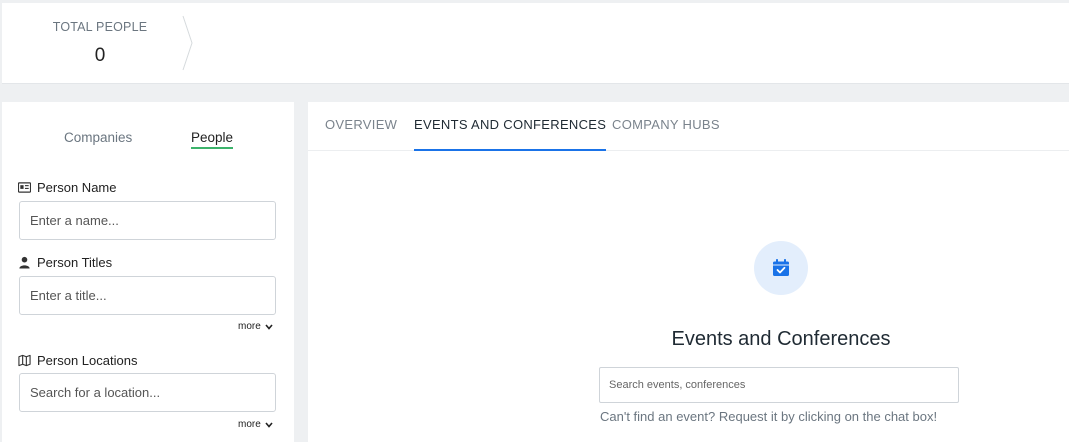 The width and height of the screenshot is (1069, 442). I want to click on person-titles-more-link: more, so click(255, 326).